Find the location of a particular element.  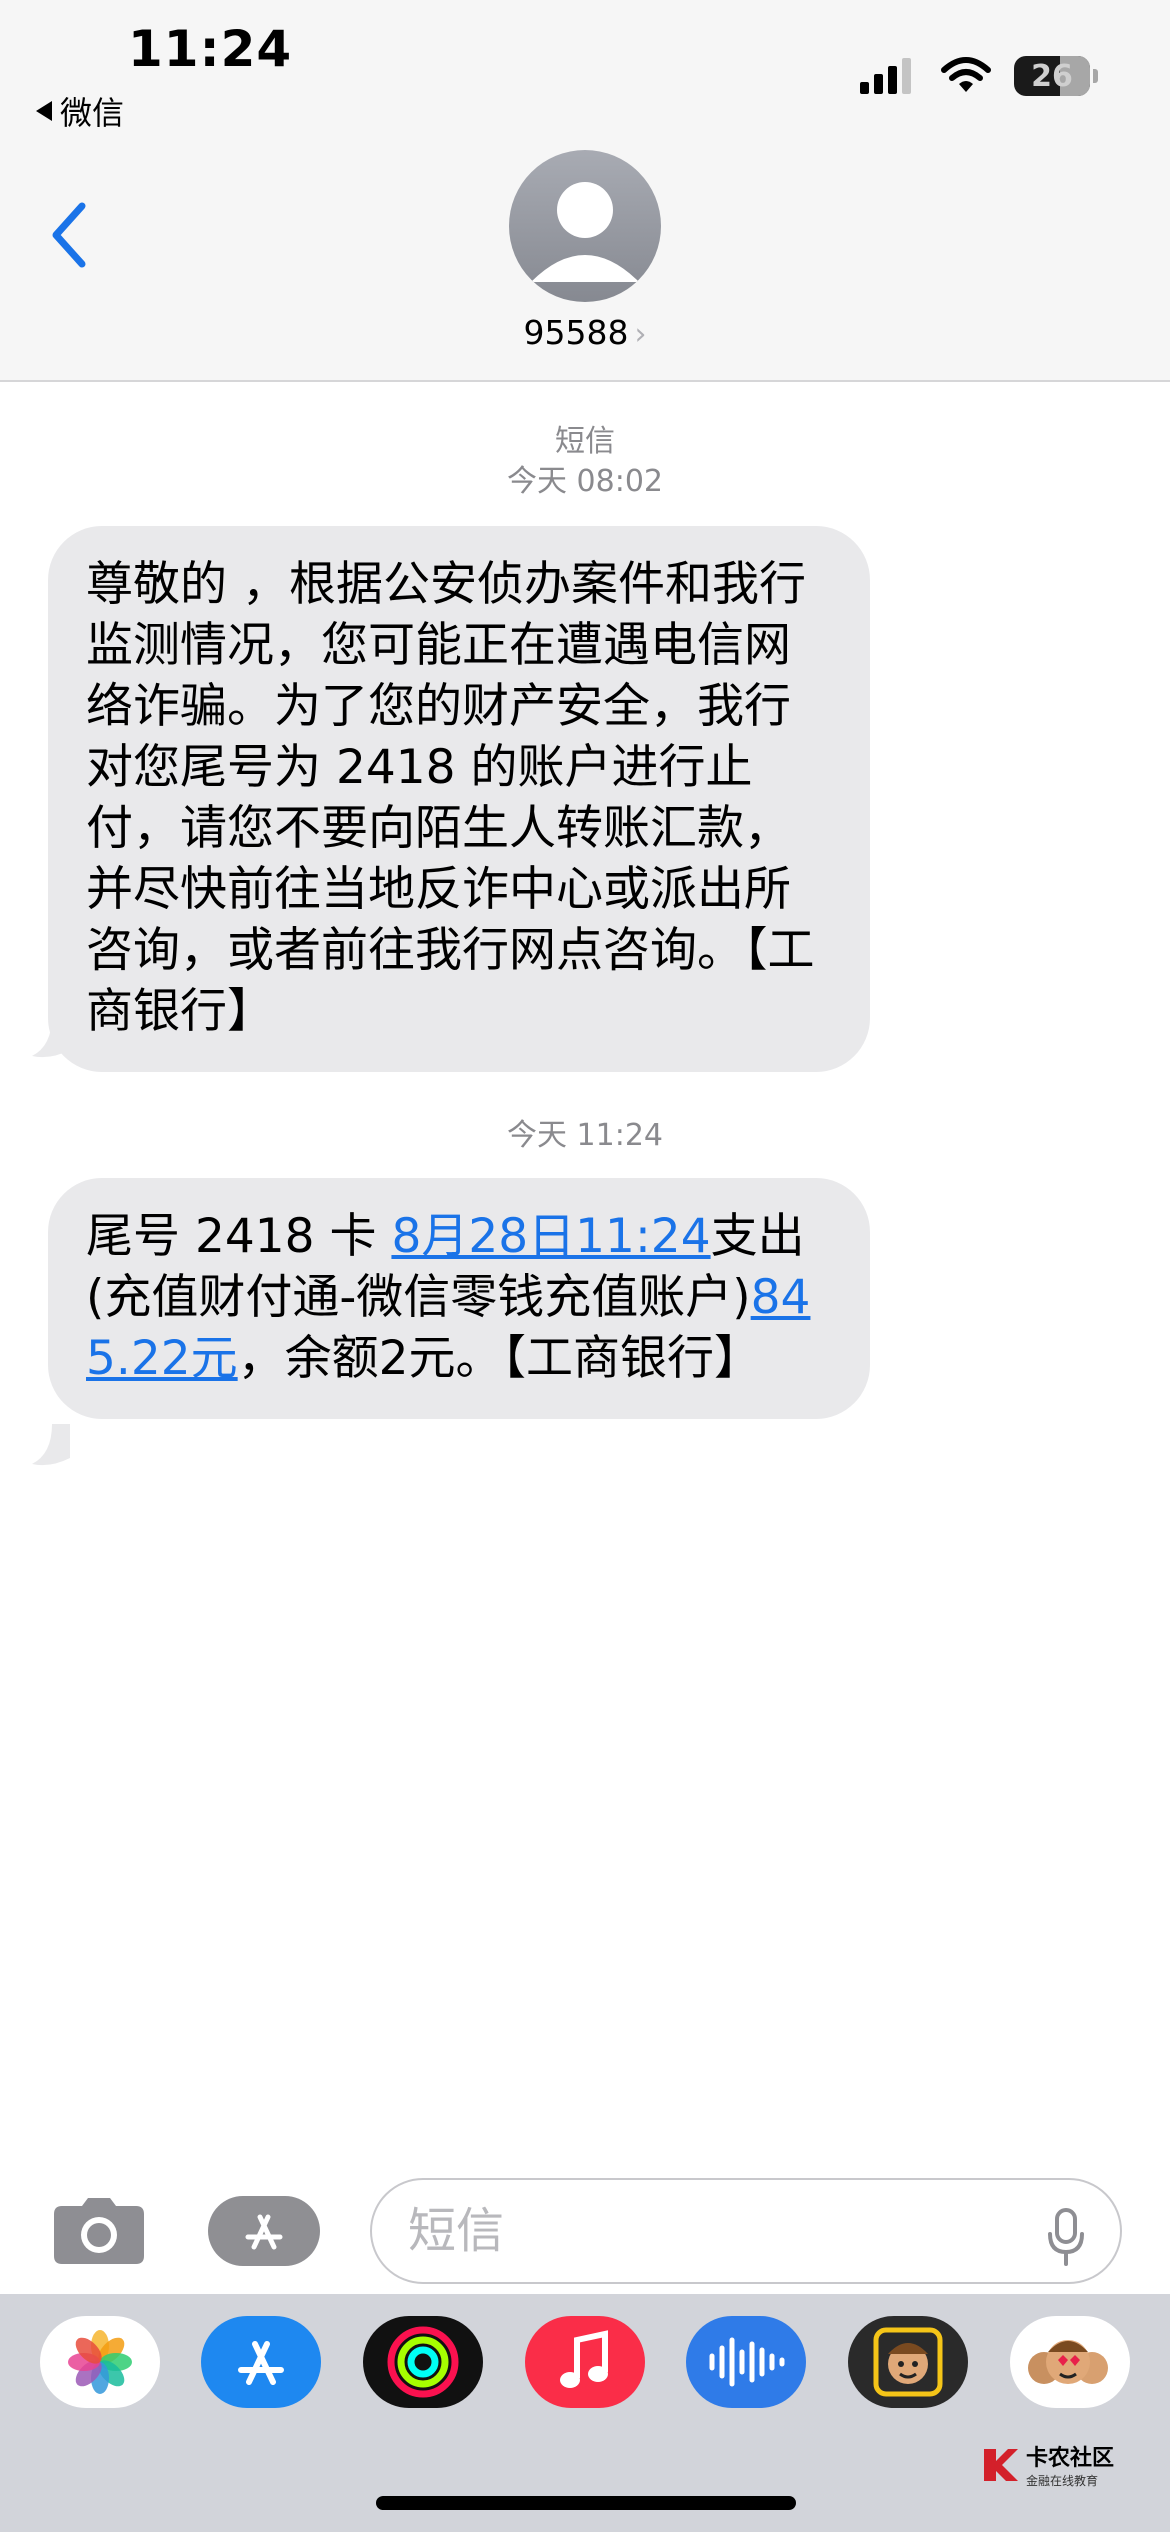

back-button is located at coordinates (68, 237).